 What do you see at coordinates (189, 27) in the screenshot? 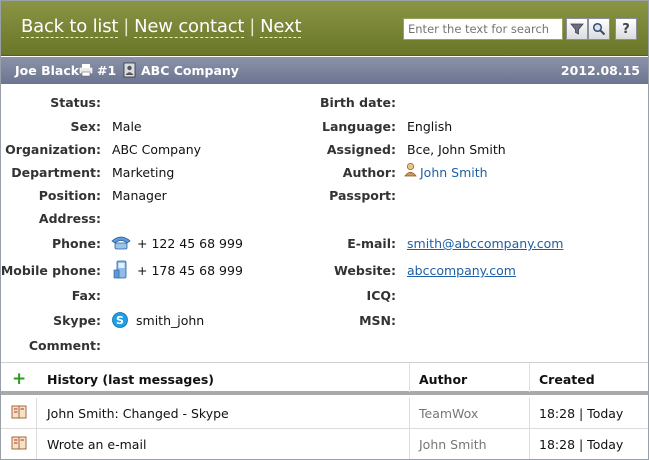
I see `new-contact-link: New contact` at bounding box center [189, 27].